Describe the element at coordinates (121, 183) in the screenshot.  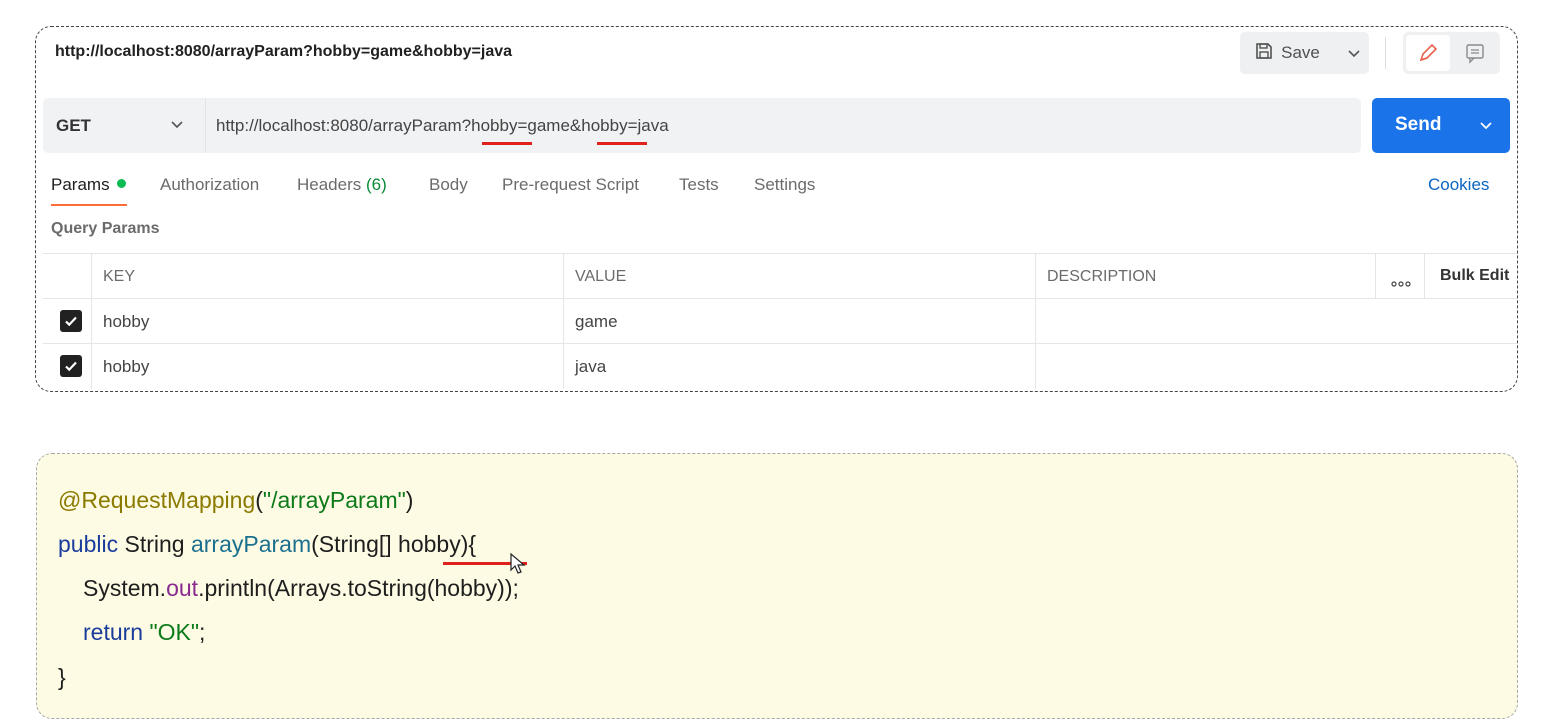
I see `params-status-dot` at that location.